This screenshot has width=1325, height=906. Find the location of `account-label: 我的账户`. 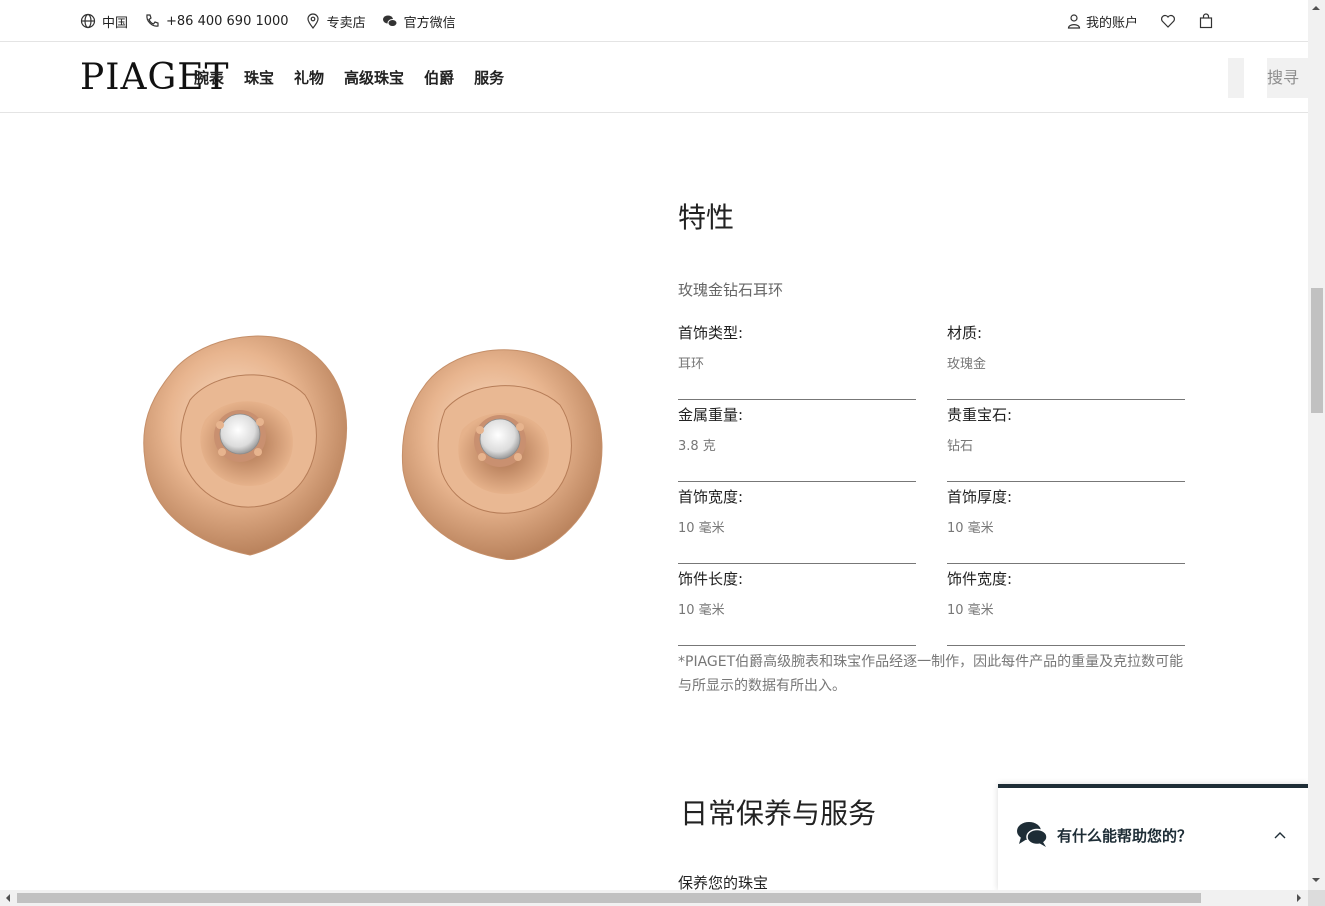

account-label: 我的账户 is located at coordinates (1112, 23).